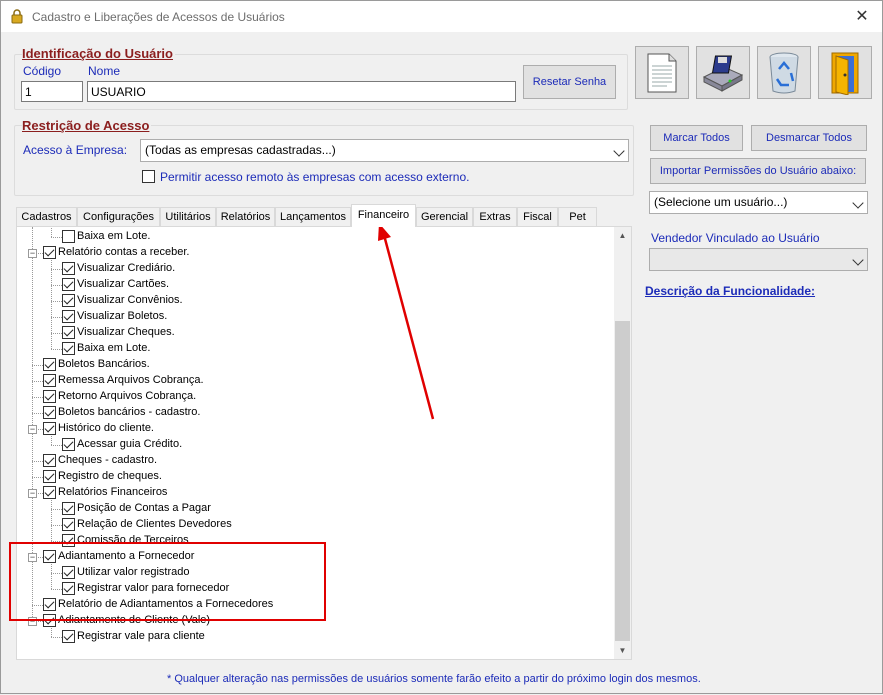  I want to click on arrow-annotation, so click(406, 321).